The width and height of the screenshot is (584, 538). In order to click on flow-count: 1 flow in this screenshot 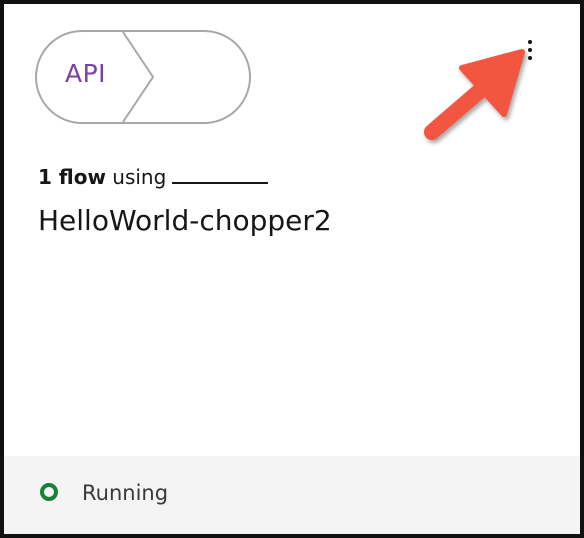, I will do `click(72, 177)`.